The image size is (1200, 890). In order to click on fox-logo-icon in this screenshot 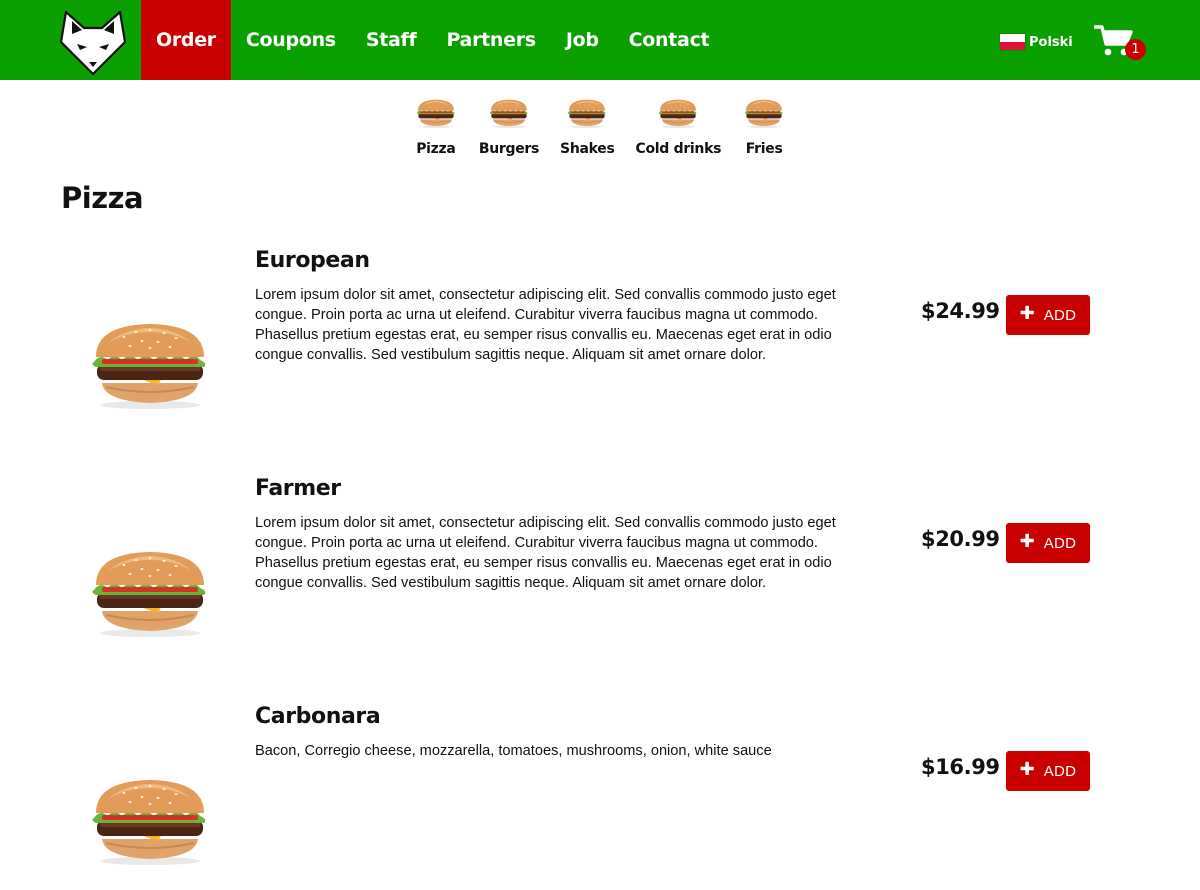, I will do `click(93, 41)`.